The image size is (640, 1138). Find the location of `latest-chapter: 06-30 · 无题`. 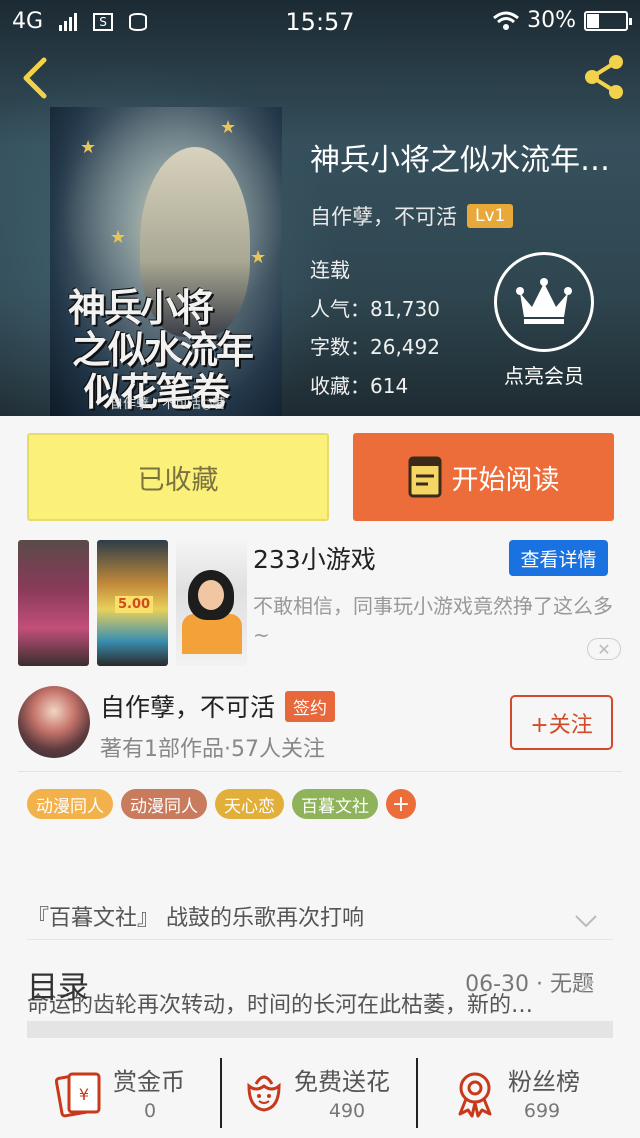

latest-chapter: 06-30 · 无题 is located at coordinates (529, 982).